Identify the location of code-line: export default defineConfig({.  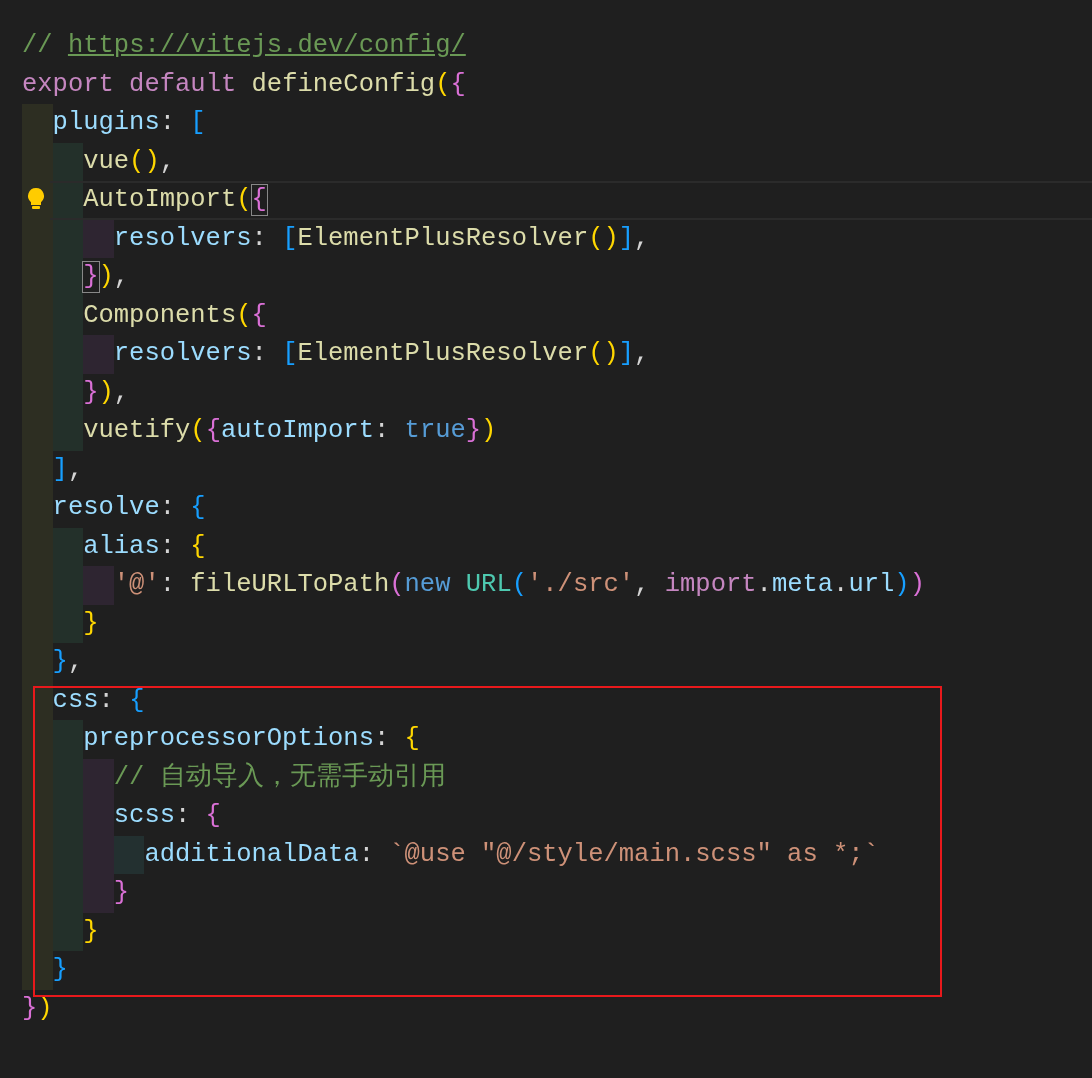
(244, 84).